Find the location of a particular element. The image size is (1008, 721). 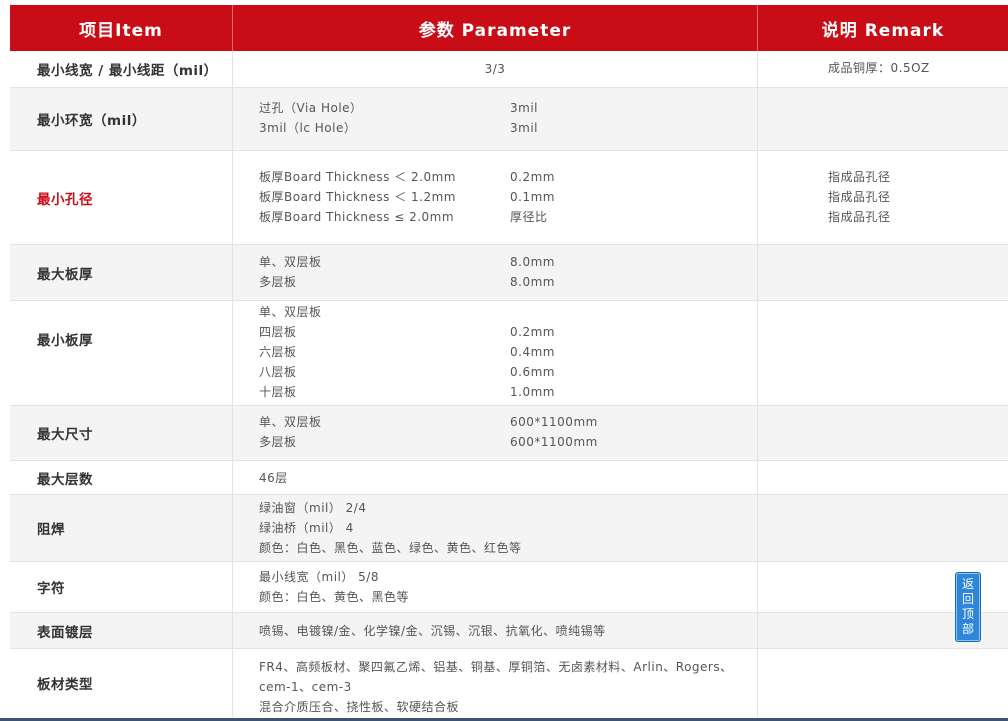

row-label: 最大尺寸 is located at coordinates (65, 435).